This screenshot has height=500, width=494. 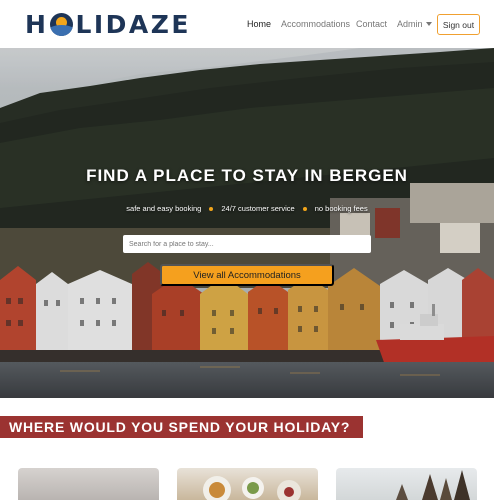 I want to click on search-input, so click(x=247, y=244).